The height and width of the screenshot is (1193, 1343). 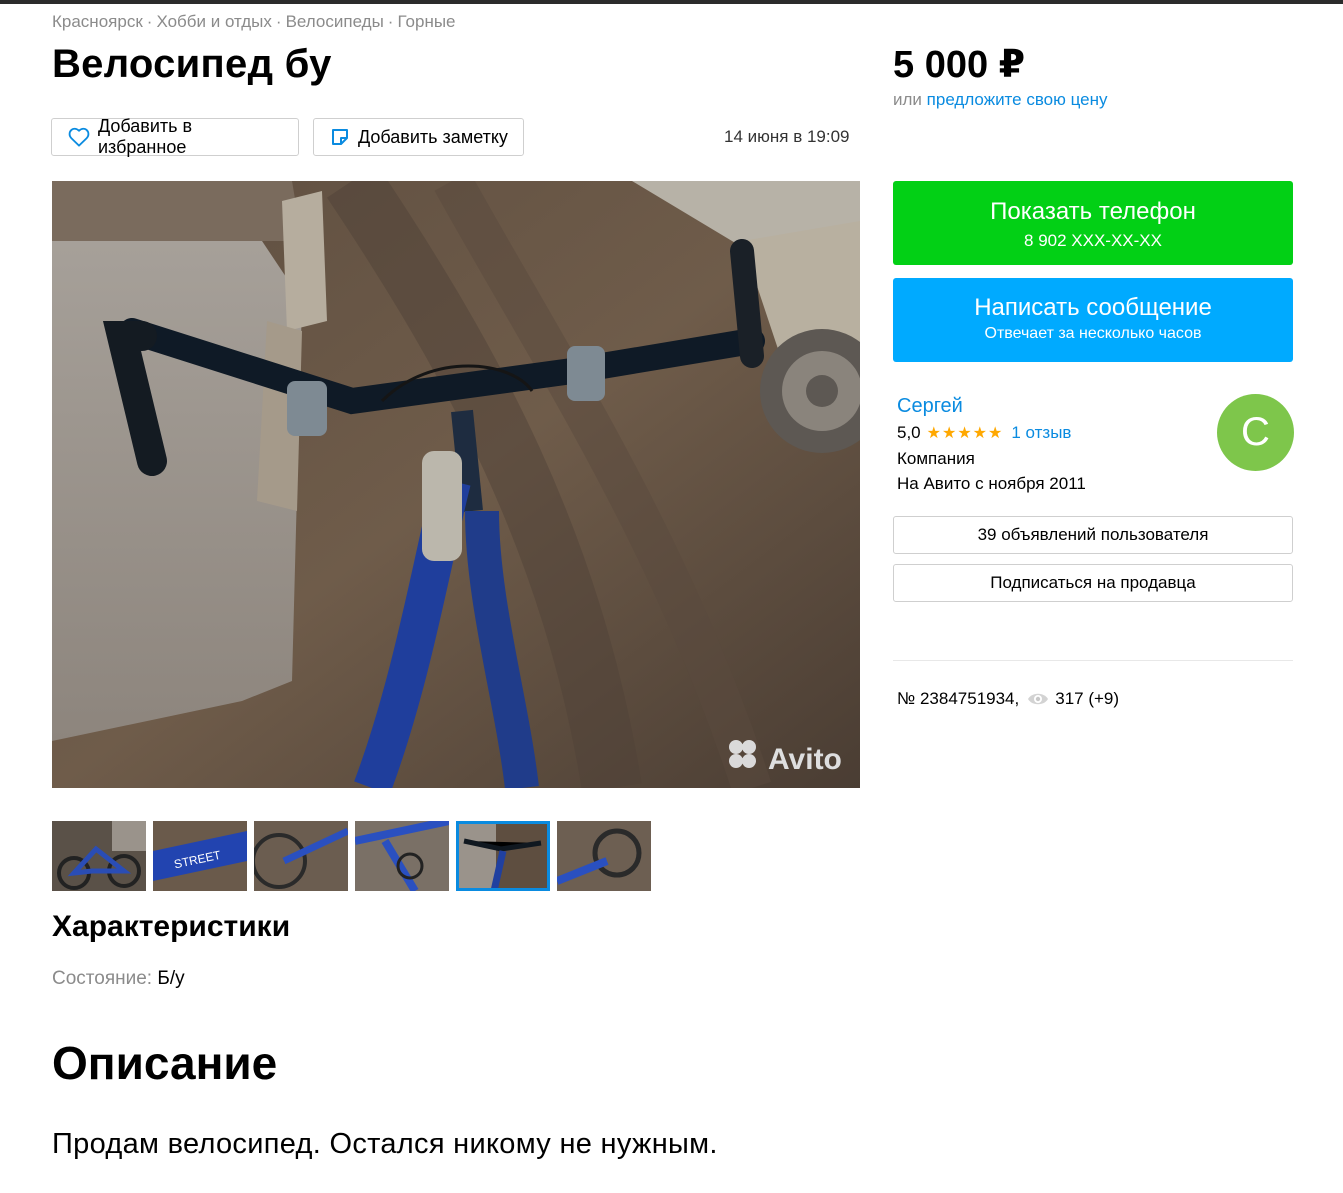 I want to click on offer-price-link: предложите свою цену, so click(x=1017, y=99).